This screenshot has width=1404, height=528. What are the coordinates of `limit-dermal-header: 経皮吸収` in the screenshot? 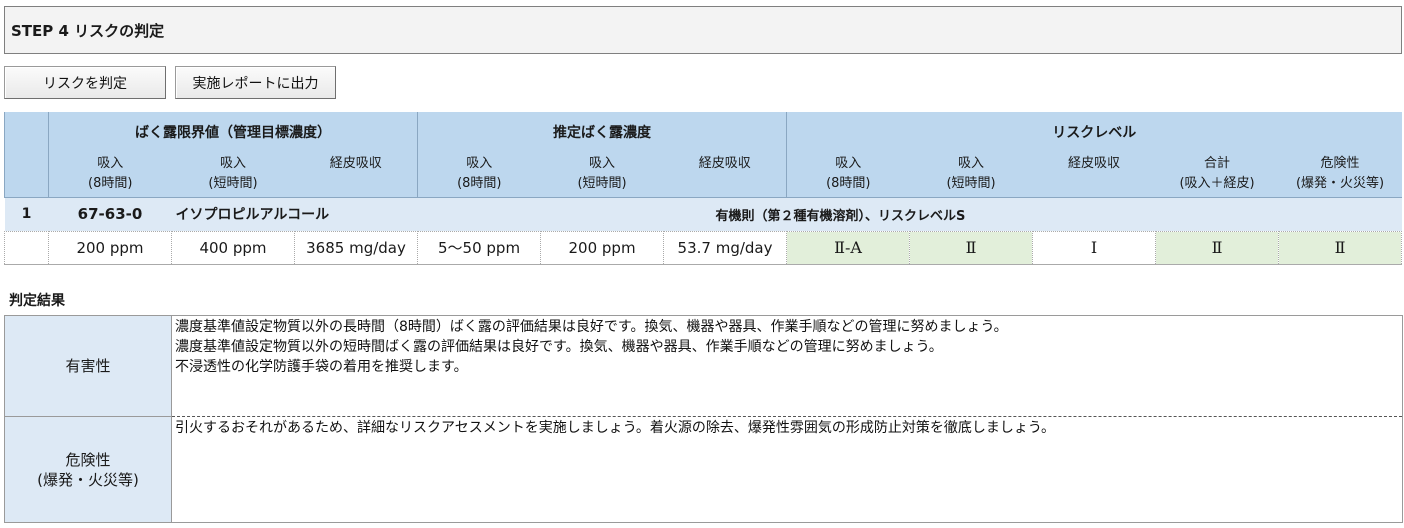 It's located at (356, 174).